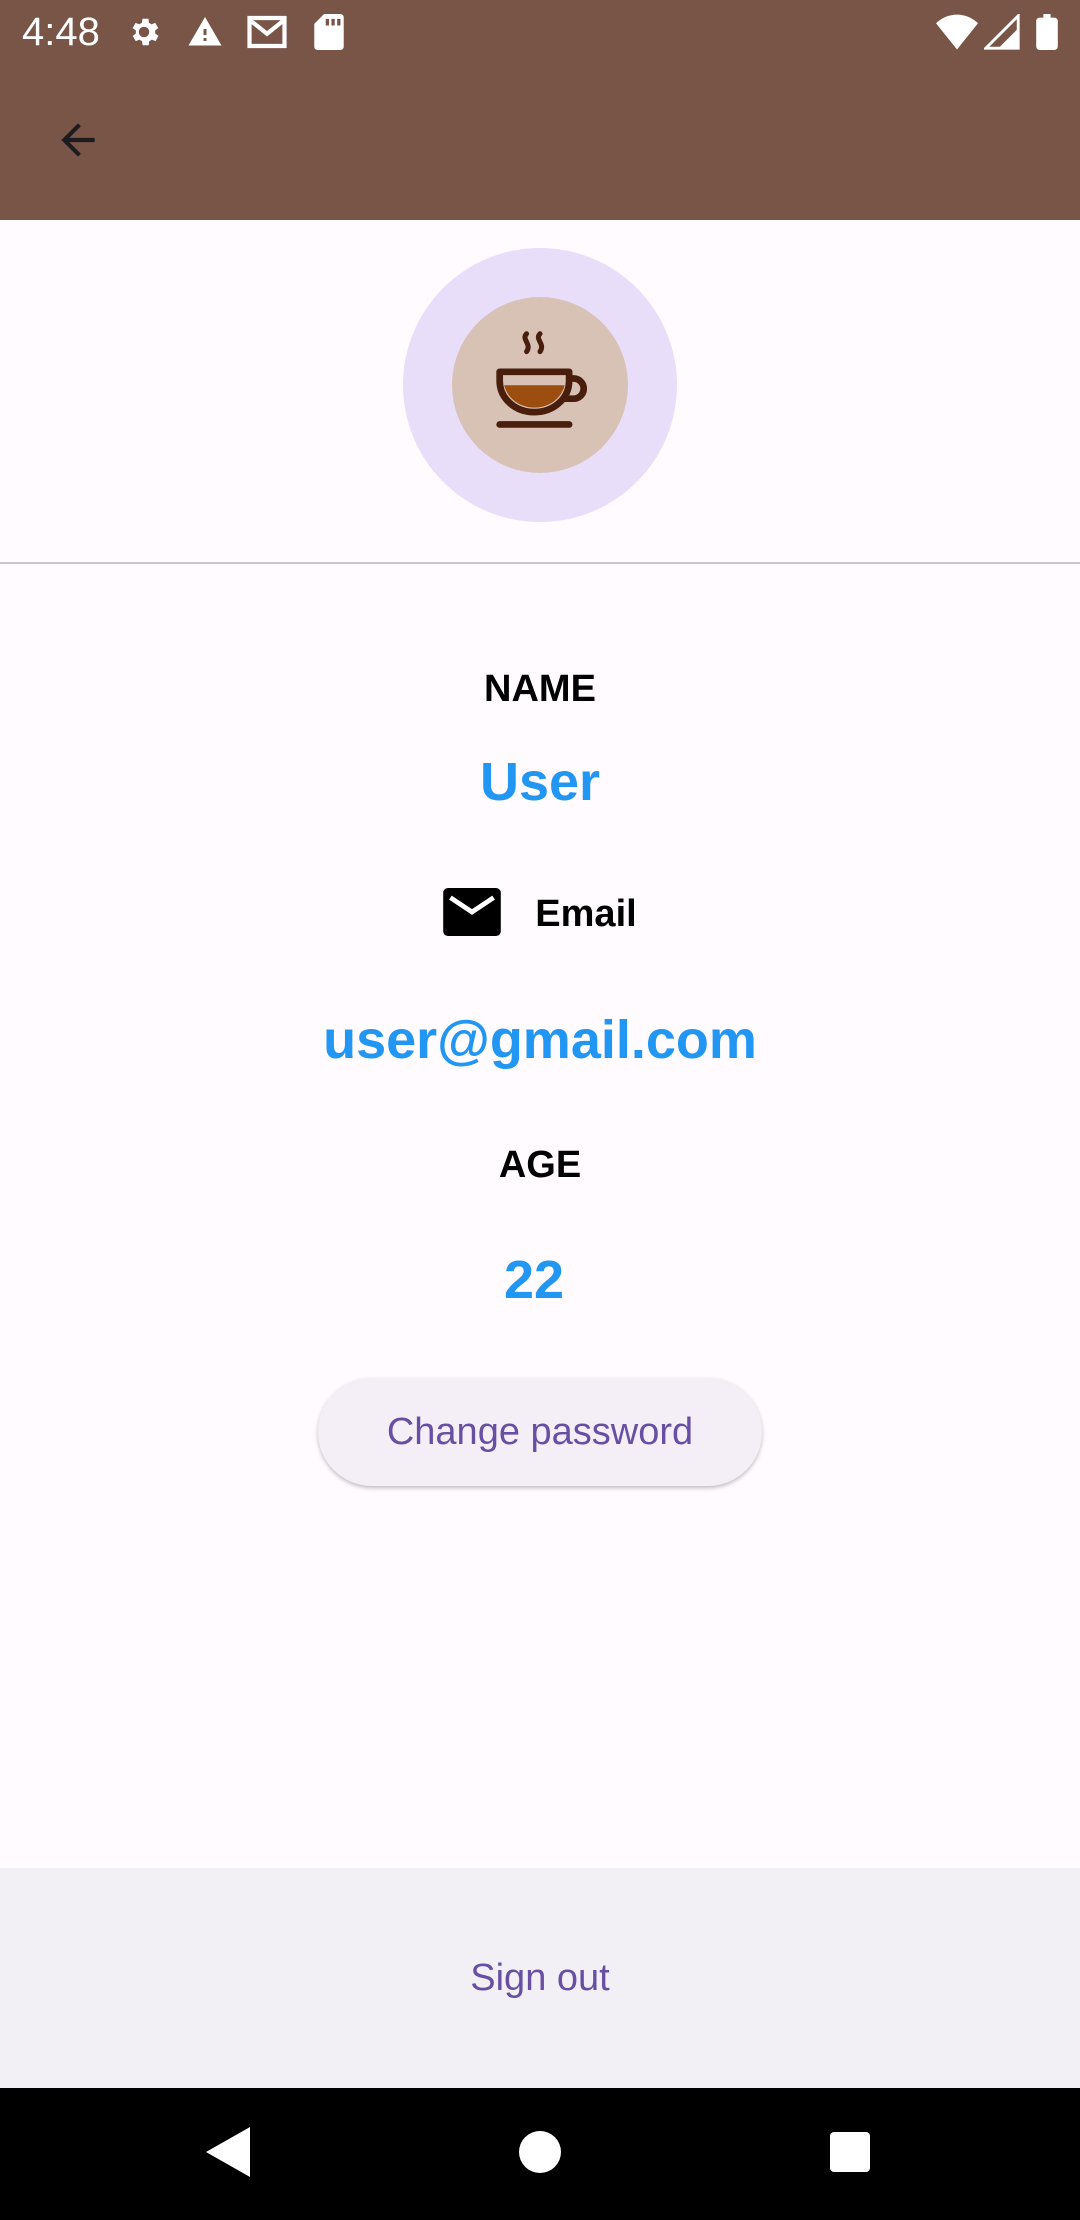 Image resolution: width=1080 pixels, height=2220 pixels. I want to click on change-password-button: Change password, so click(540, 1432).